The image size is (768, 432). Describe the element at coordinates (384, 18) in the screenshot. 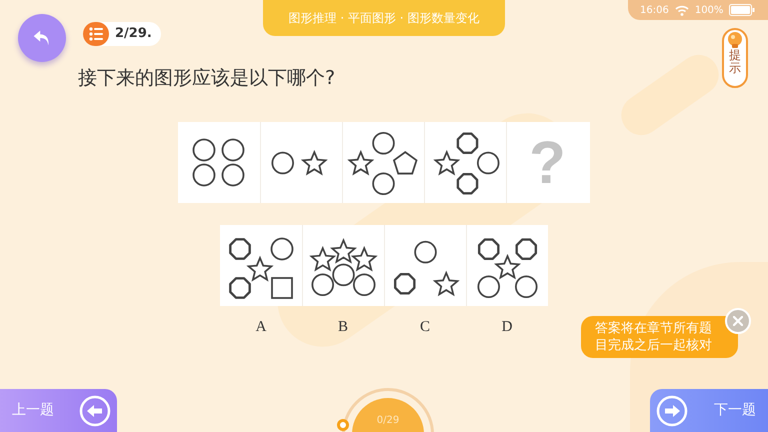

I see `topic-path: 图形推理 · 平面图形 · 图形数量变化` at that location.